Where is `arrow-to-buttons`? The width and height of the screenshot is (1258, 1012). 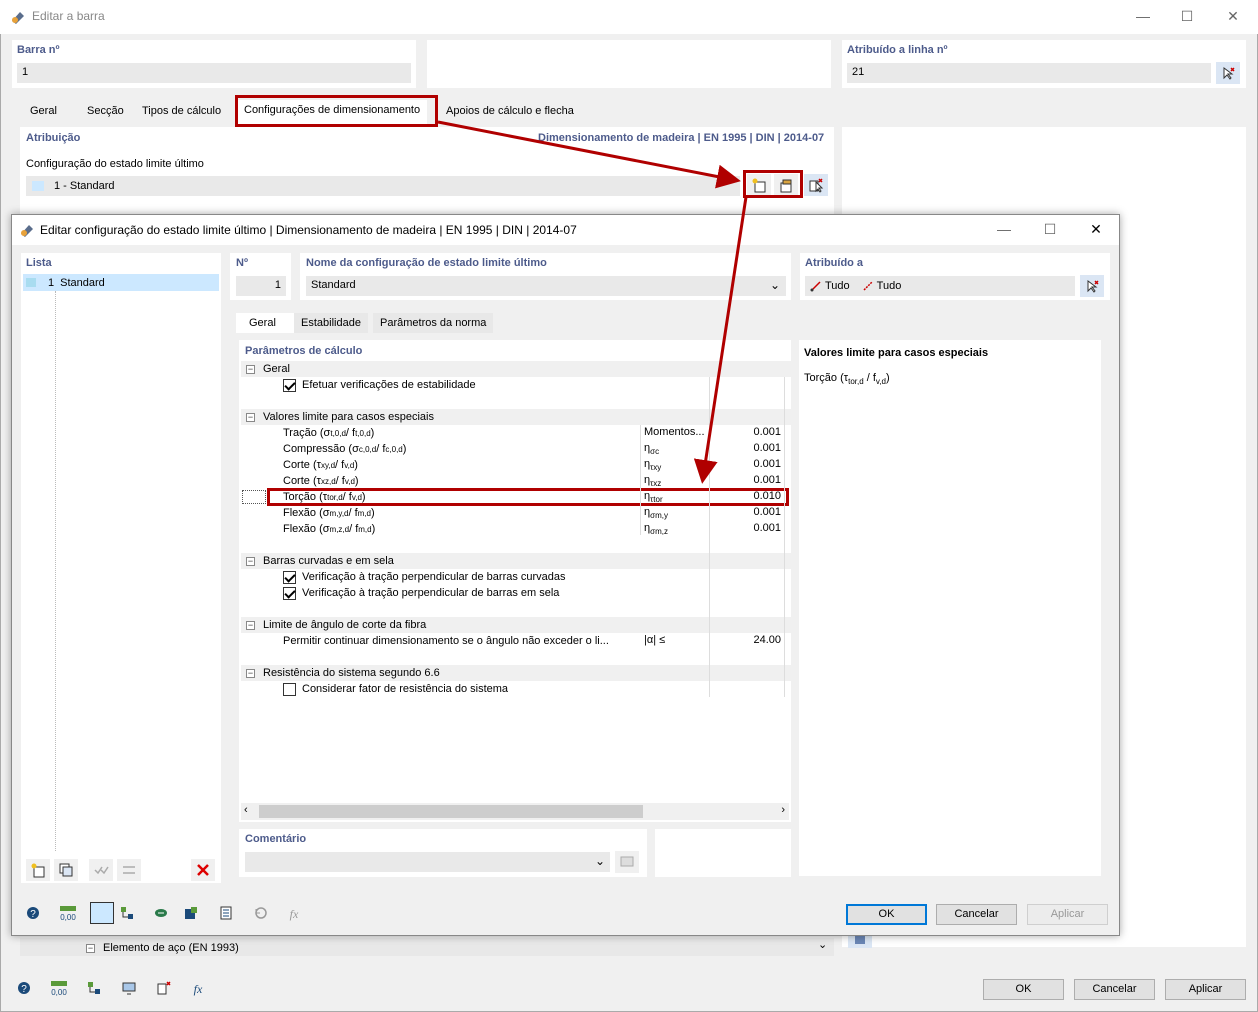 arrow-to-buttons is located at coordinates (589, 154).